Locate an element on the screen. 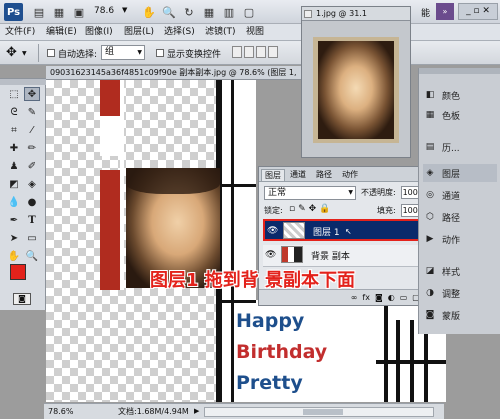 The height and width of the screenshot is (419, 500). menu-select: 选择(S) is located at coordinates (179, 32).